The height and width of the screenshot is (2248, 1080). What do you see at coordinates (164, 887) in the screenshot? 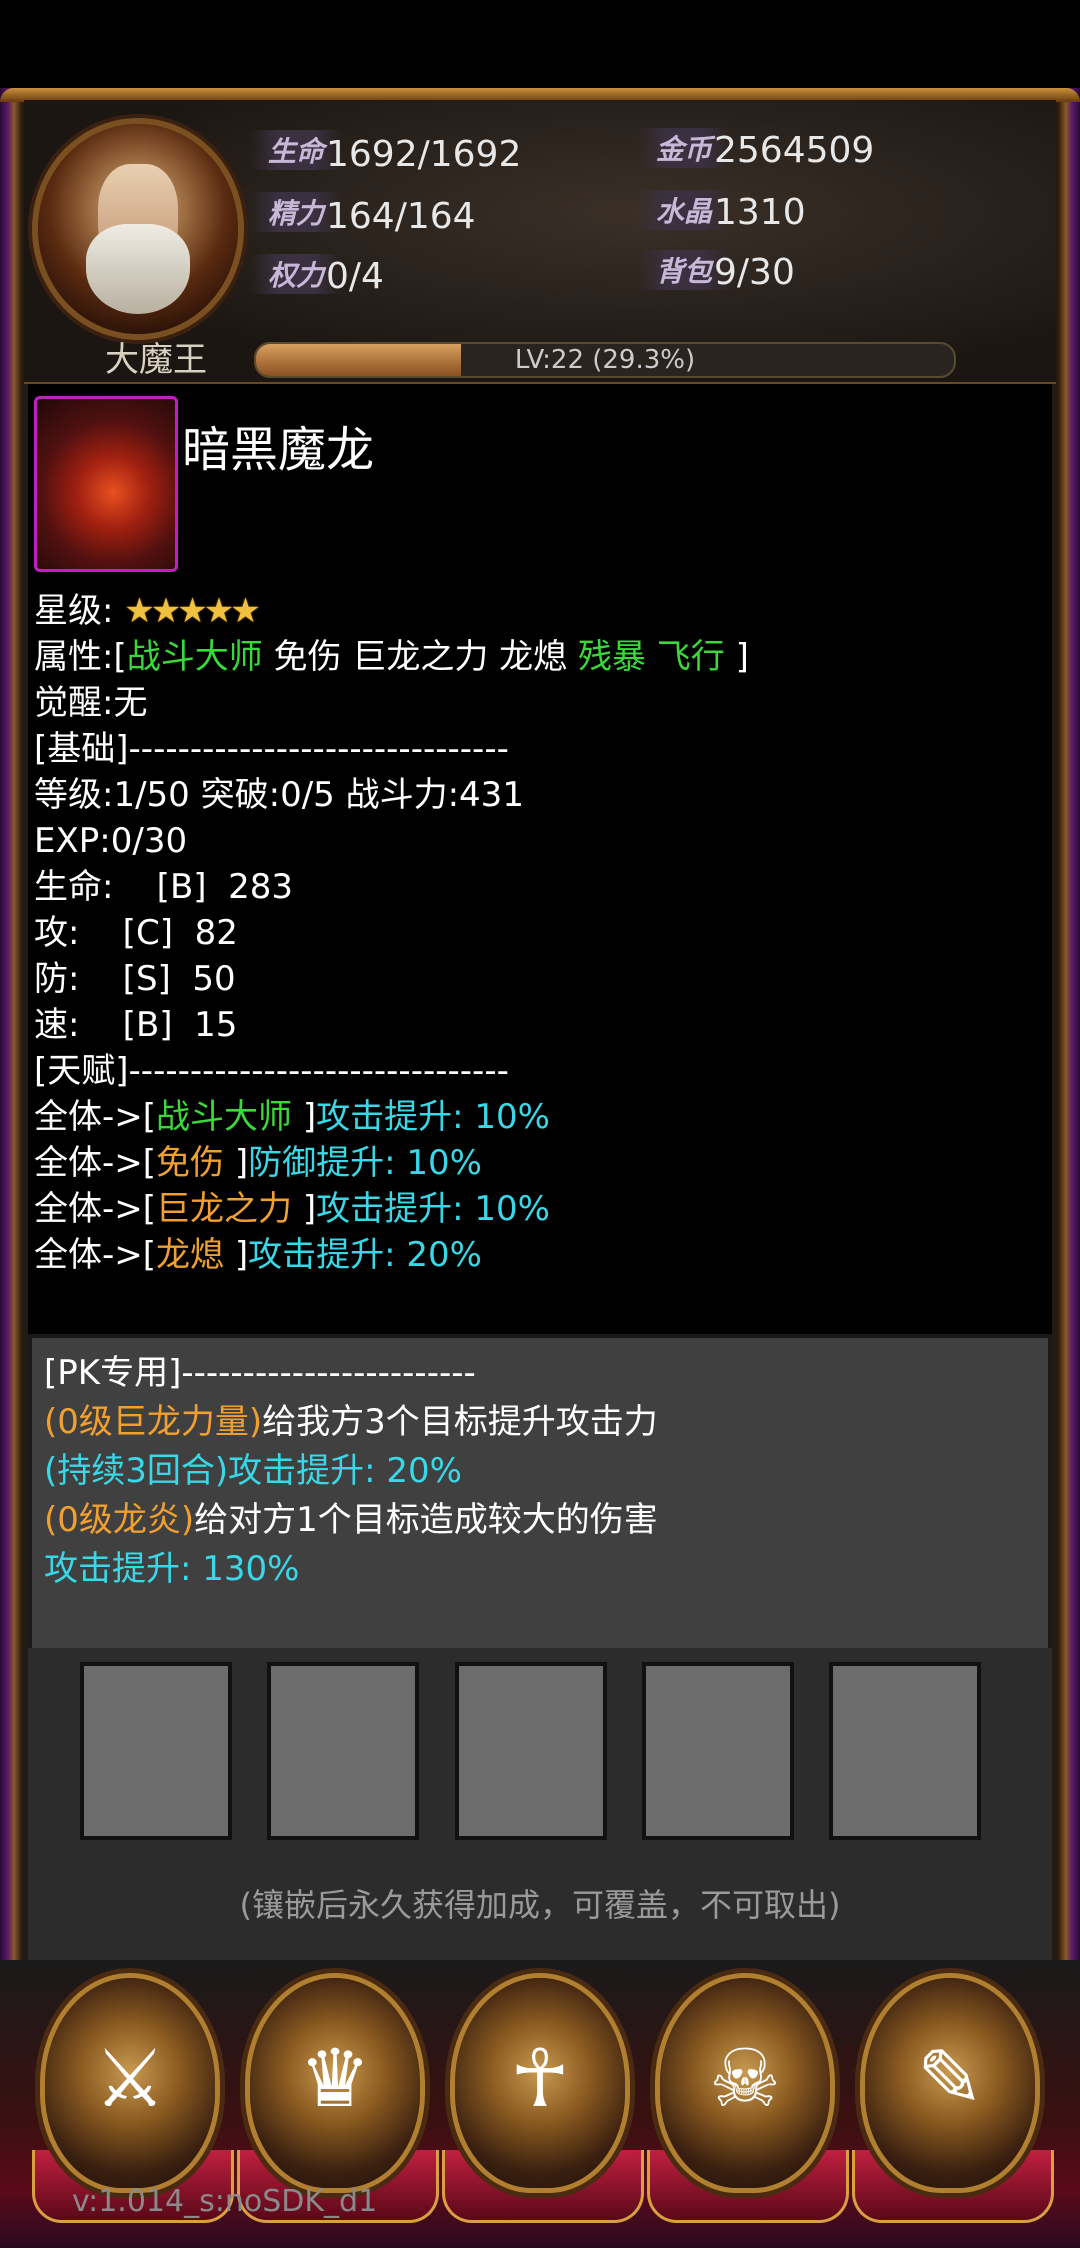
I see `hp-line: 生命: [B] 283` at bounding box center [164, 887].